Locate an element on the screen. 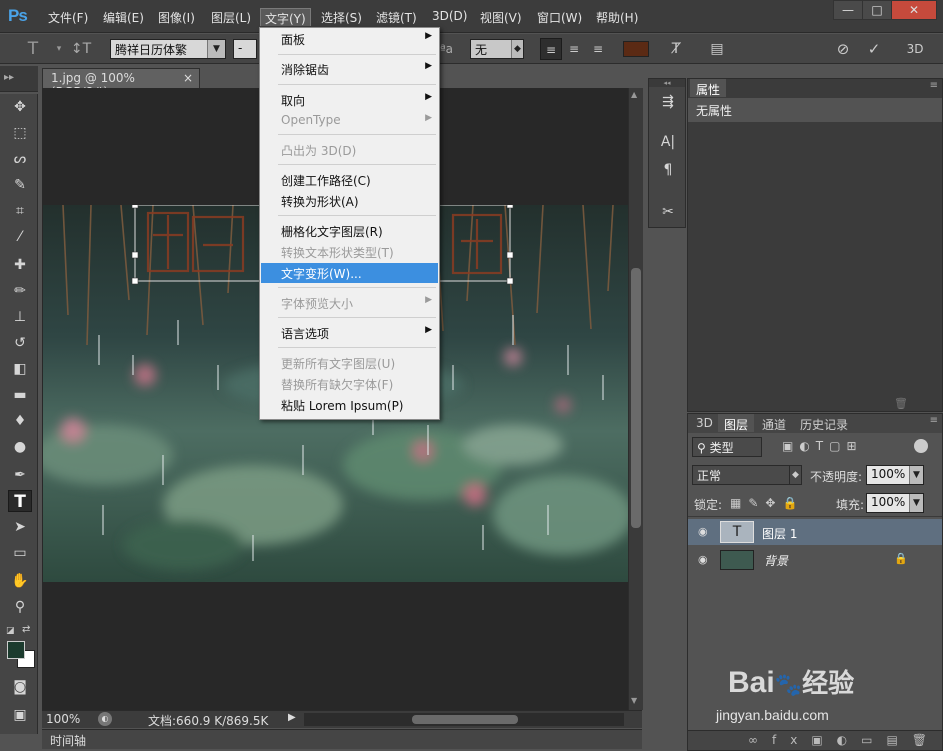 Image resolution: width=943 pixels, height=751 pixels. tab-properties: 属性 is located at coordinates (708, 88).